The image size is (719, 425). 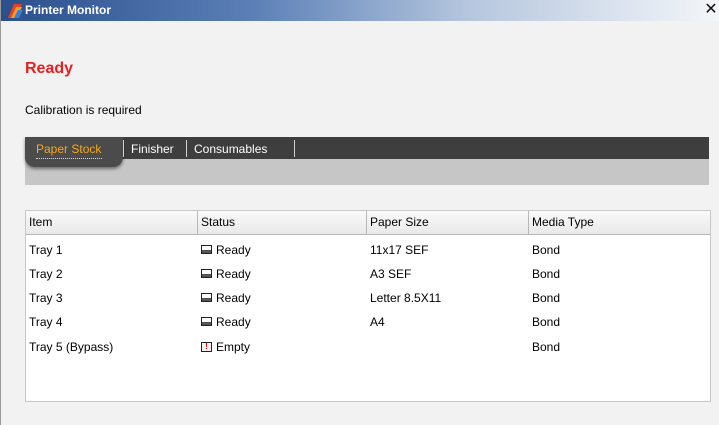 What do you see at coordinates (69, 158) in the screenshot?
I see `tab-active-indicator` at bounding box center [69, 158].